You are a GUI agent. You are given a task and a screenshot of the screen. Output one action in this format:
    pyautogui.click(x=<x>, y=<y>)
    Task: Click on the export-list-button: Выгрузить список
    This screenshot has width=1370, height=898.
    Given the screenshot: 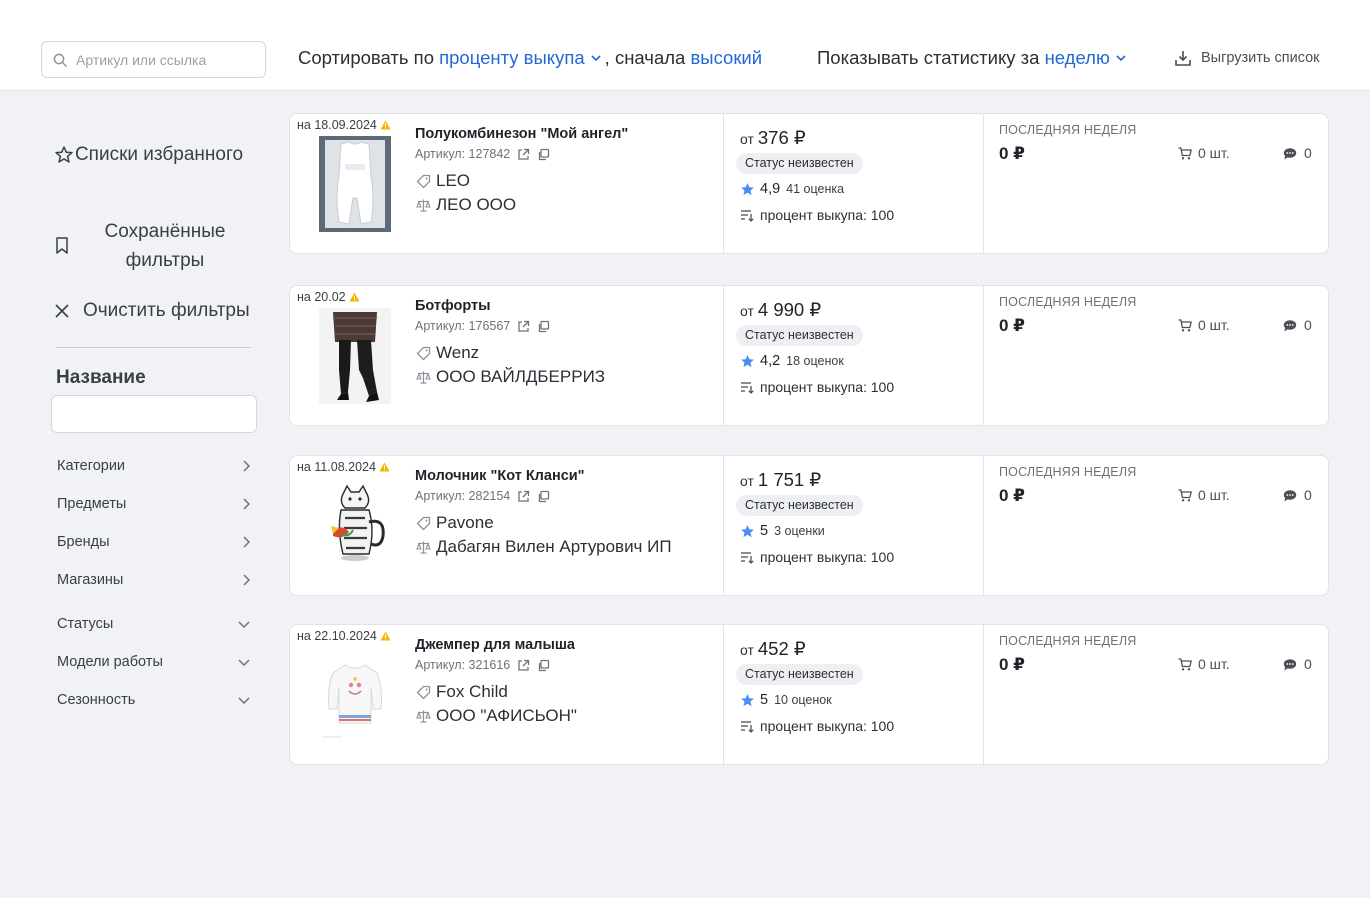 What is the action you would take?
    pyautogui.click(x=1247, y=58)
    